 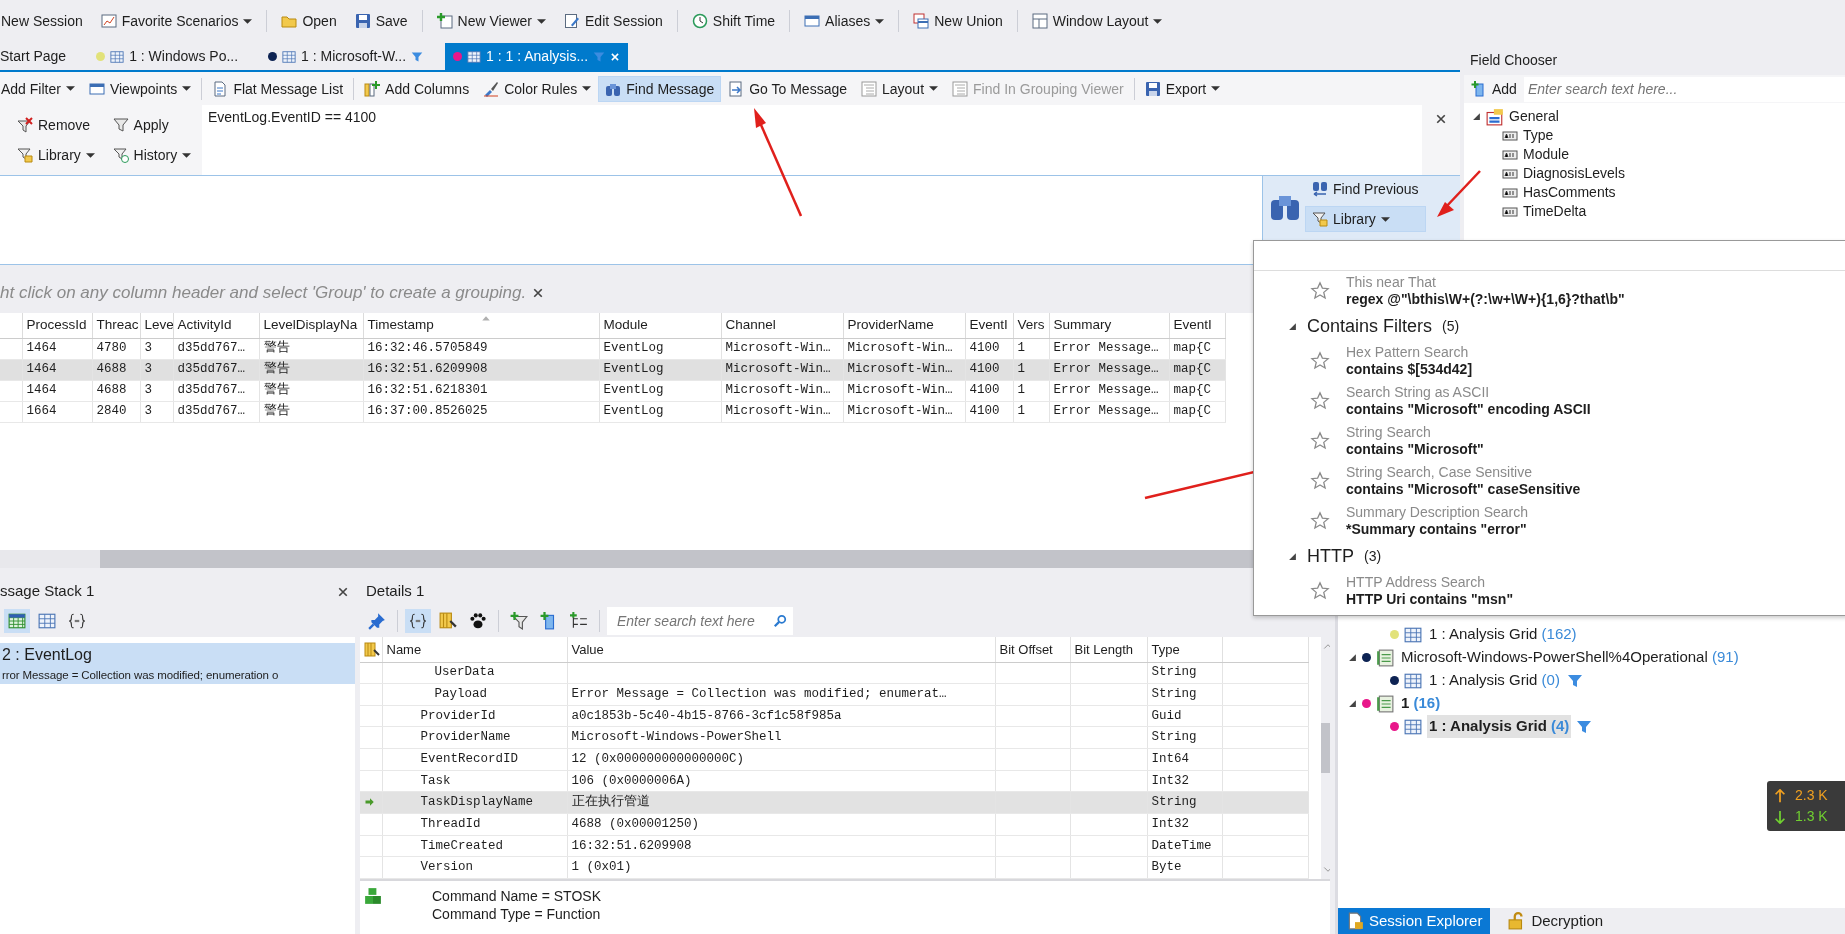 What do you see at coordinates (156, 390) in the screenshot?
I see `table-cell: 3` at bounding box center [156, 390].